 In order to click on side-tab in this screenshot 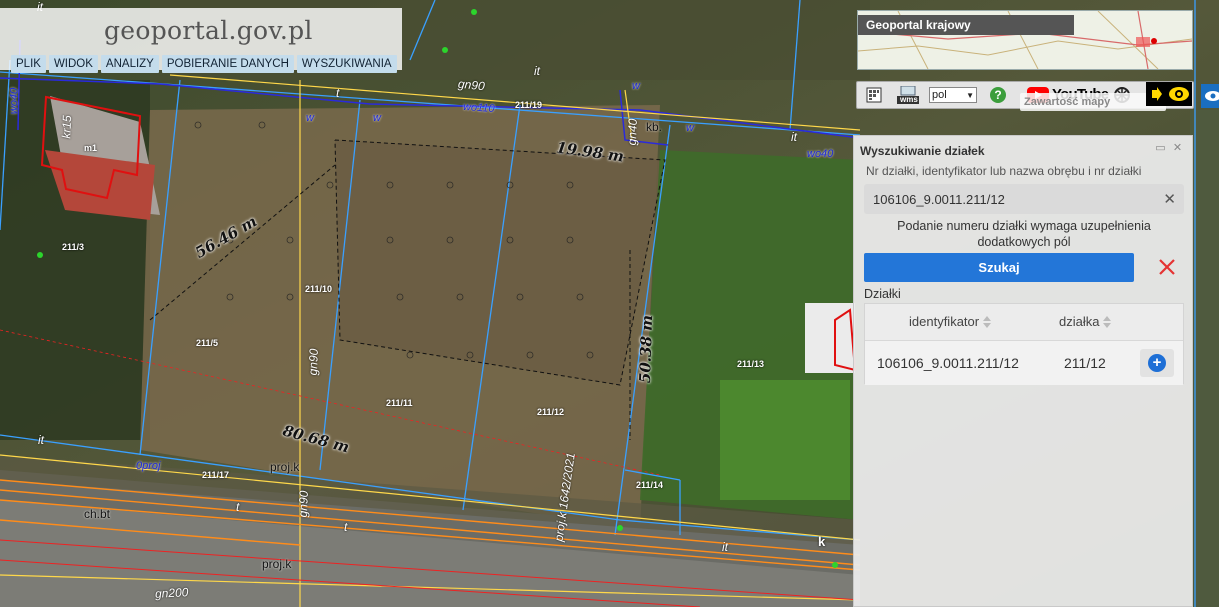, I will do `click(1210, 96)`.